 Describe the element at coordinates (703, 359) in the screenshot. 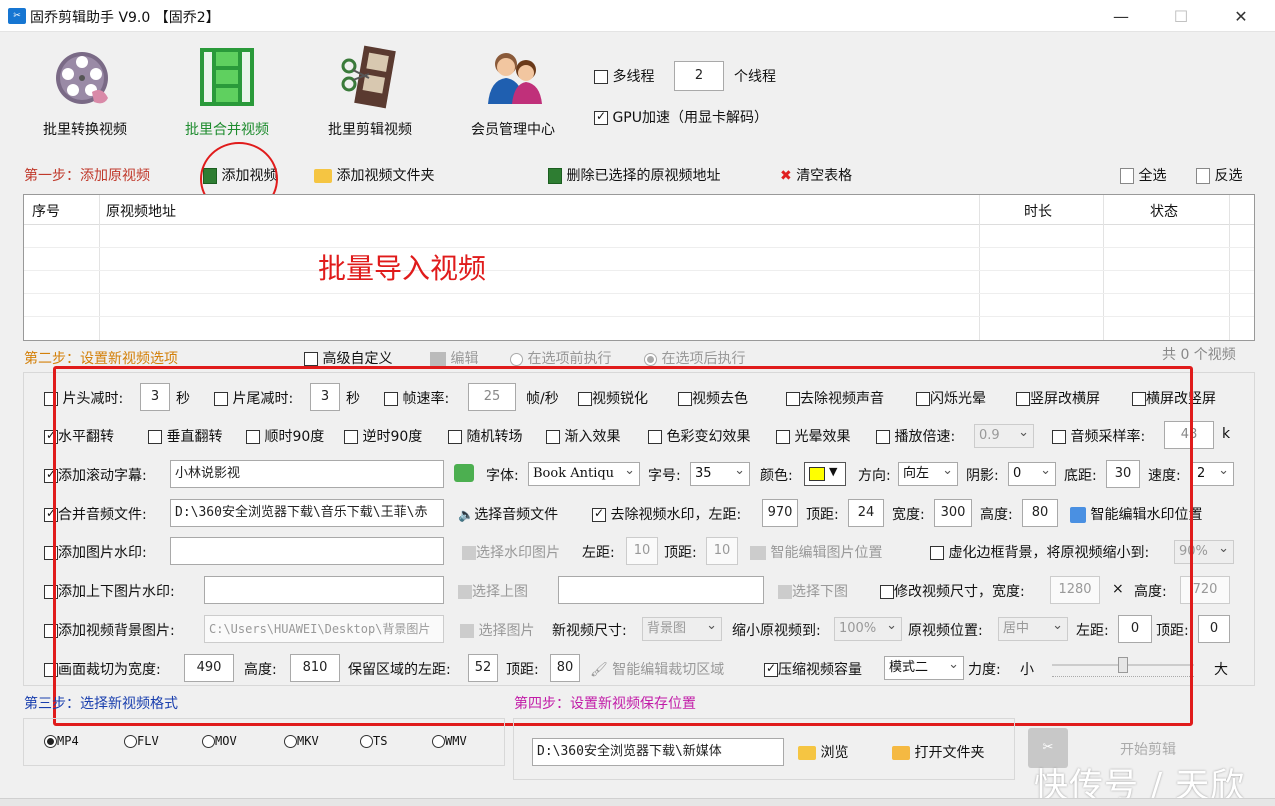

I see `after-label: 在选项后执行` at that location.